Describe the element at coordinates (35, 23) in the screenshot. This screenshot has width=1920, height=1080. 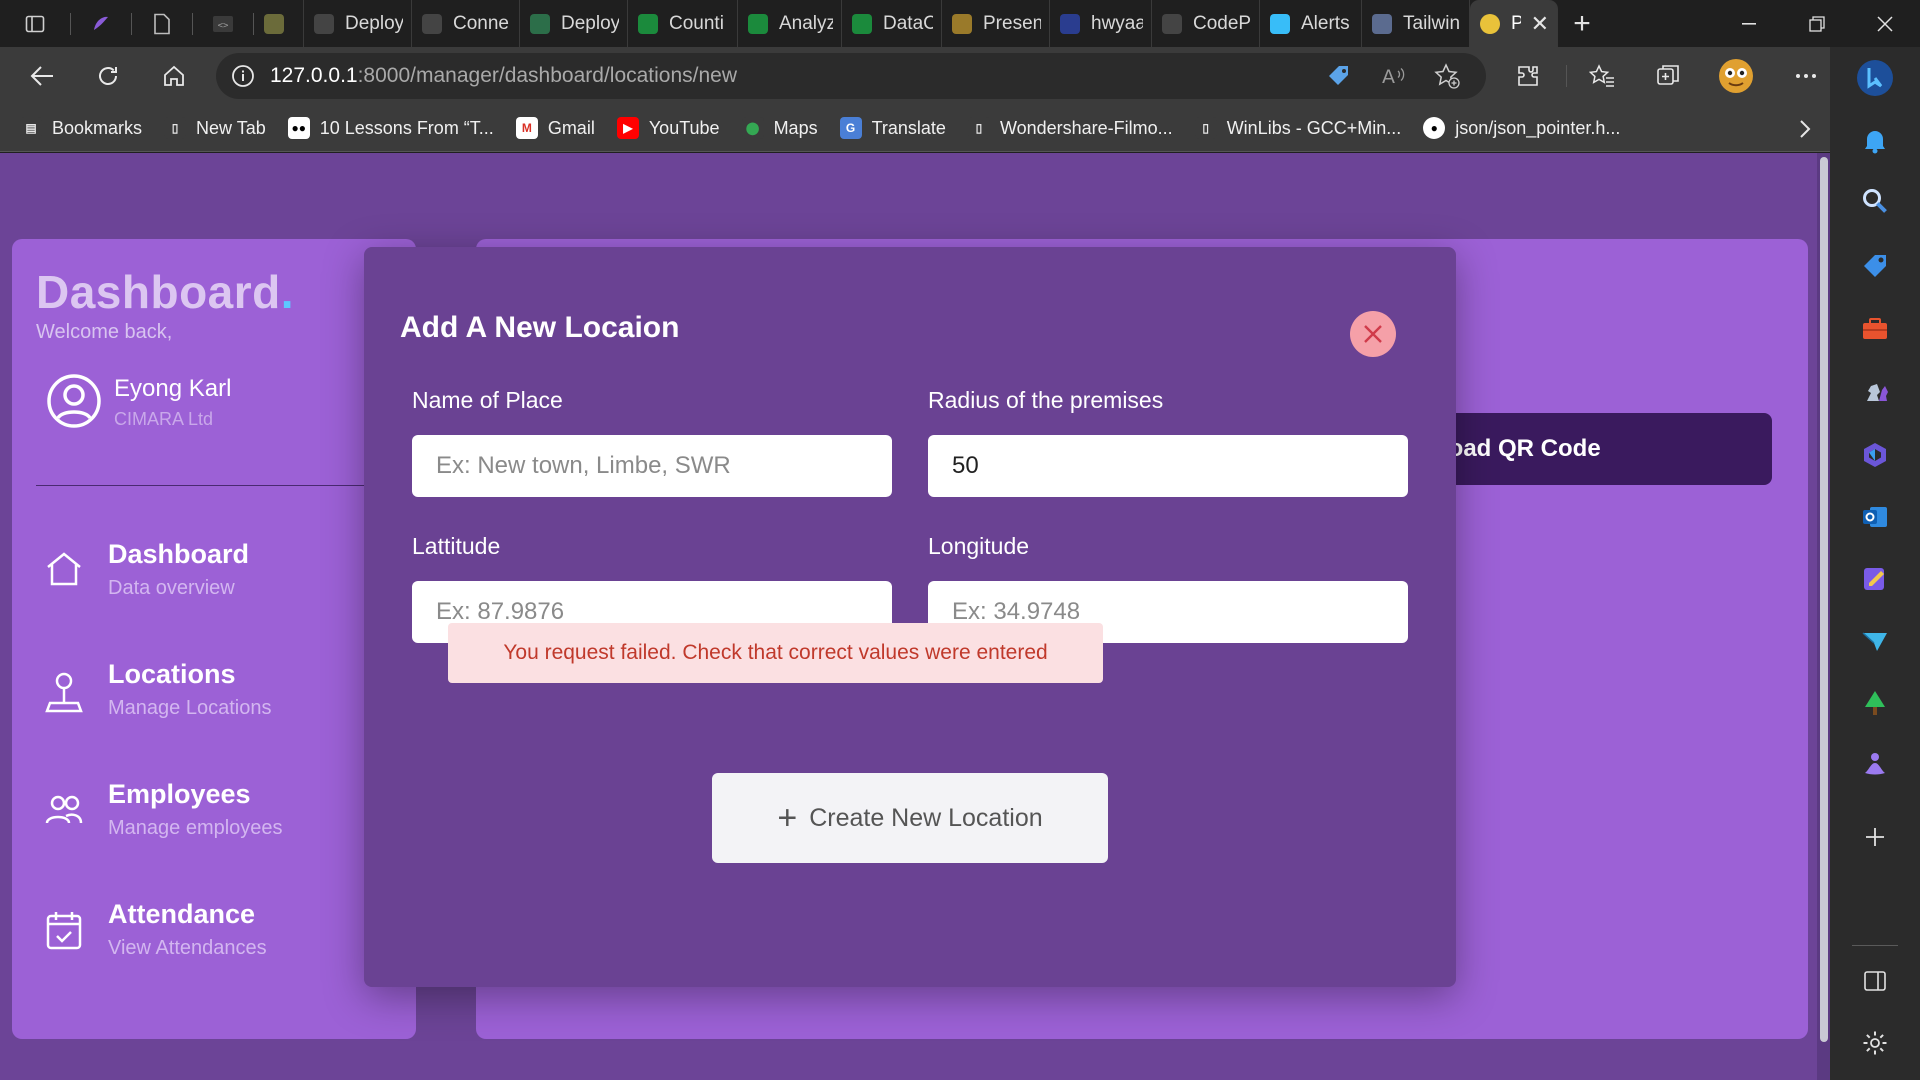
I see `tab-actions-icon` at that location.